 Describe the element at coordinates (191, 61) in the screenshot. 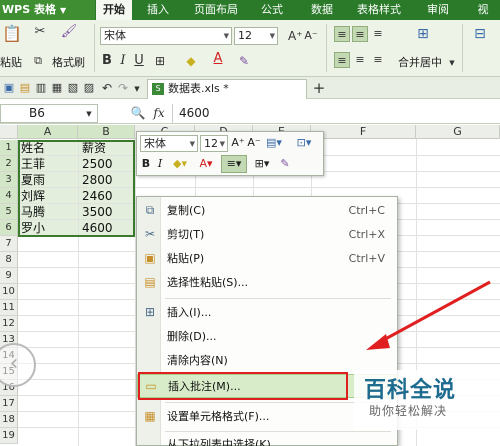

I see `fill-color-icon: ◆` at that location.